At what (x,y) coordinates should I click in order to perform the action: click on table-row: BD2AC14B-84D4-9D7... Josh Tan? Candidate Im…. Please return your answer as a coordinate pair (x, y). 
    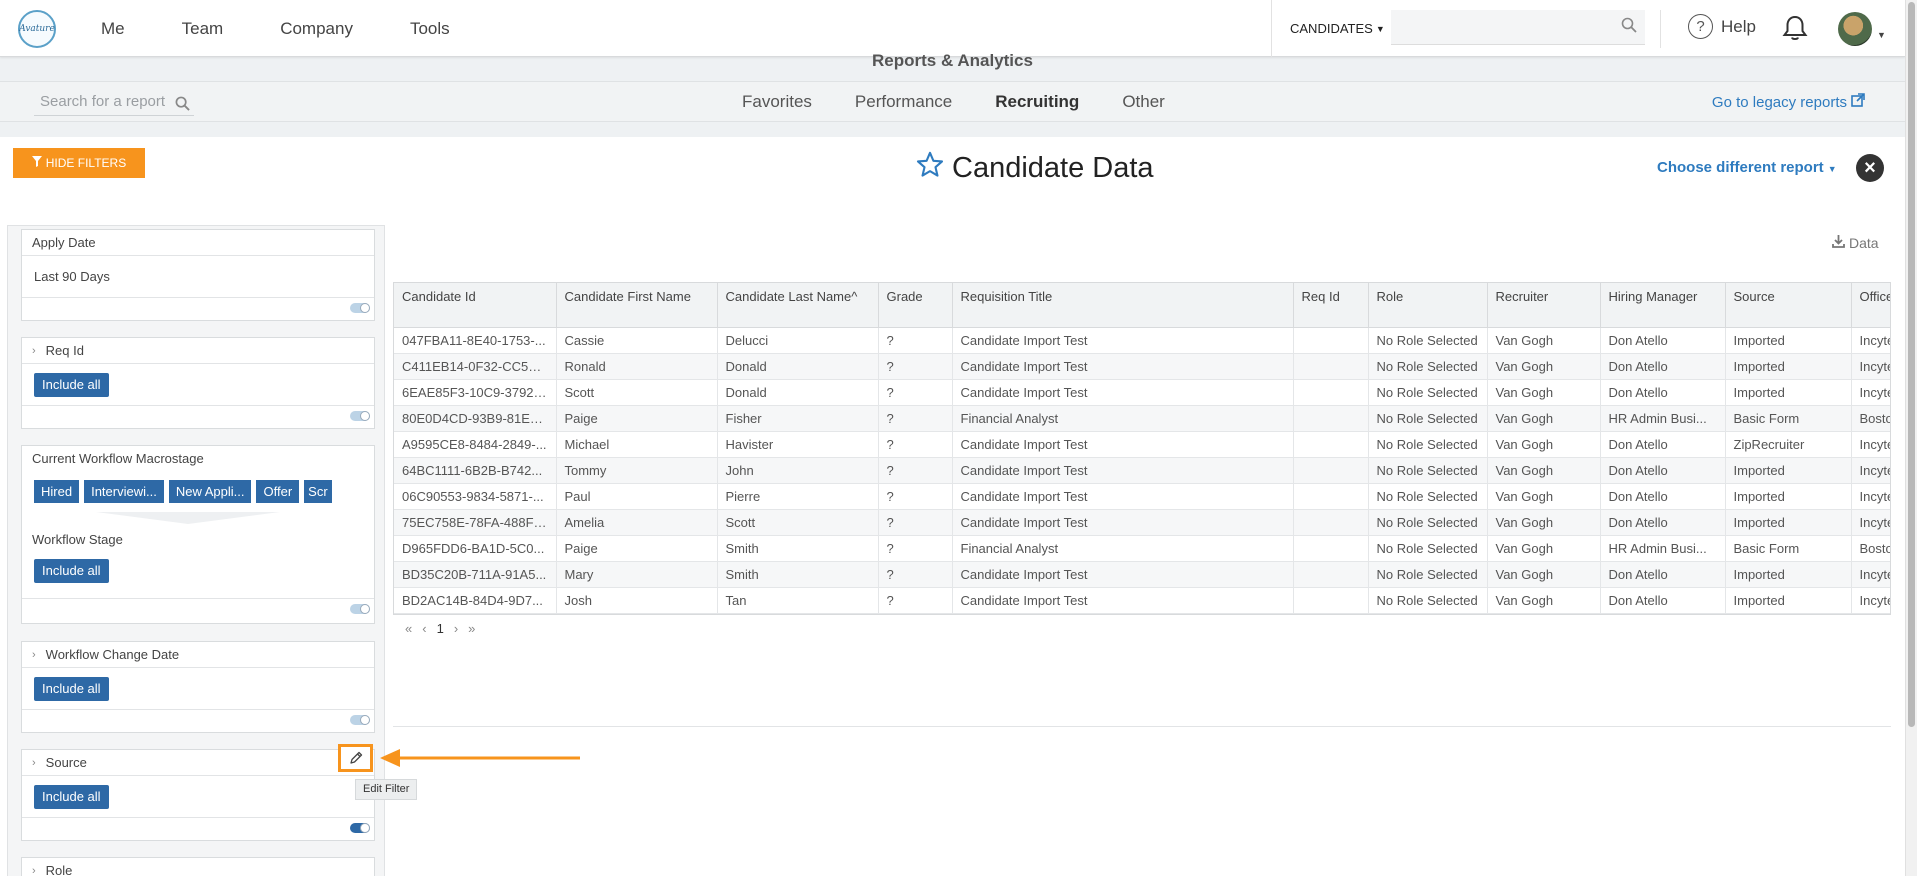
    Looking at the image, I should click on (1142, 600).